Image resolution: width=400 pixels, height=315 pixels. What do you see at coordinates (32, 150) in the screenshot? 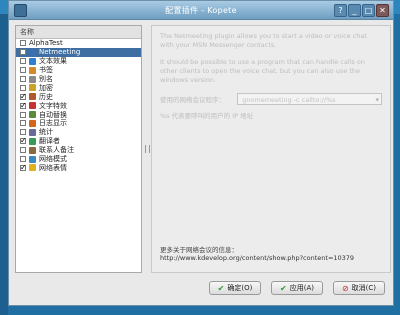
I see `notes-icon` at bounding box center [32, 150].